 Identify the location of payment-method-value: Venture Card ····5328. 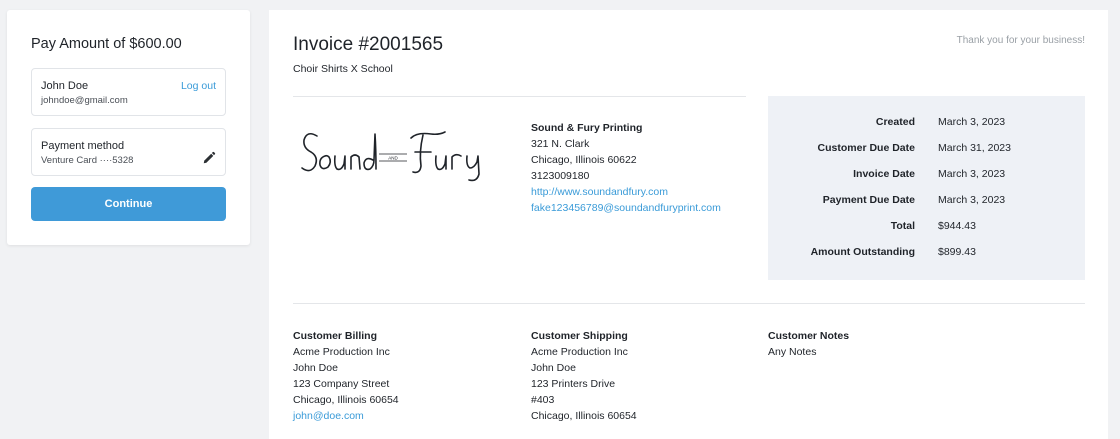
(87, 160).